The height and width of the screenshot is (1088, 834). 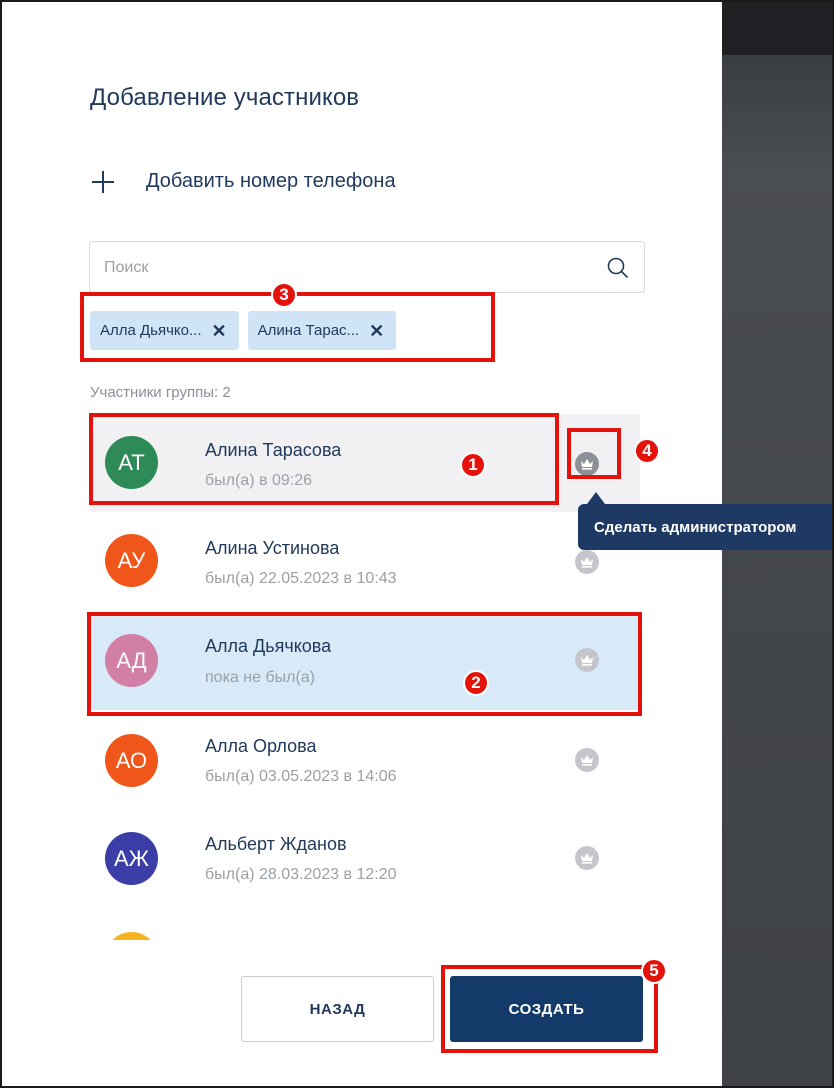 I want to click on list-item: · · · · ·, so click(x=365, y=925).